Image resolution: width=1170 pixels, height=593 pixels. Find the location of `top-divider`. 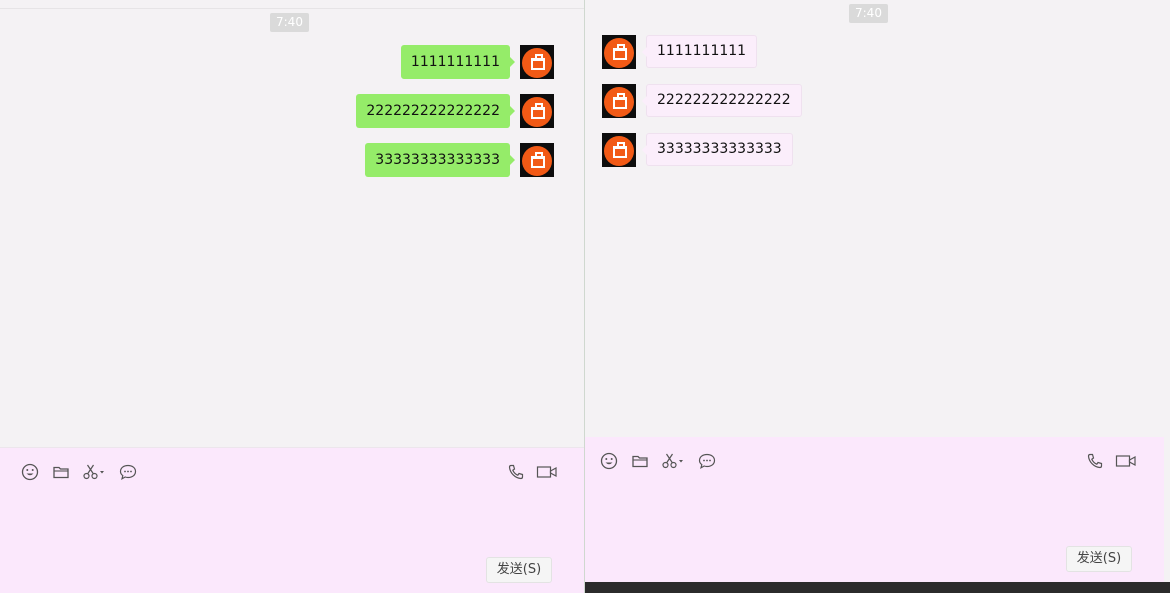

top-divider is located at coordinates (292, 8).